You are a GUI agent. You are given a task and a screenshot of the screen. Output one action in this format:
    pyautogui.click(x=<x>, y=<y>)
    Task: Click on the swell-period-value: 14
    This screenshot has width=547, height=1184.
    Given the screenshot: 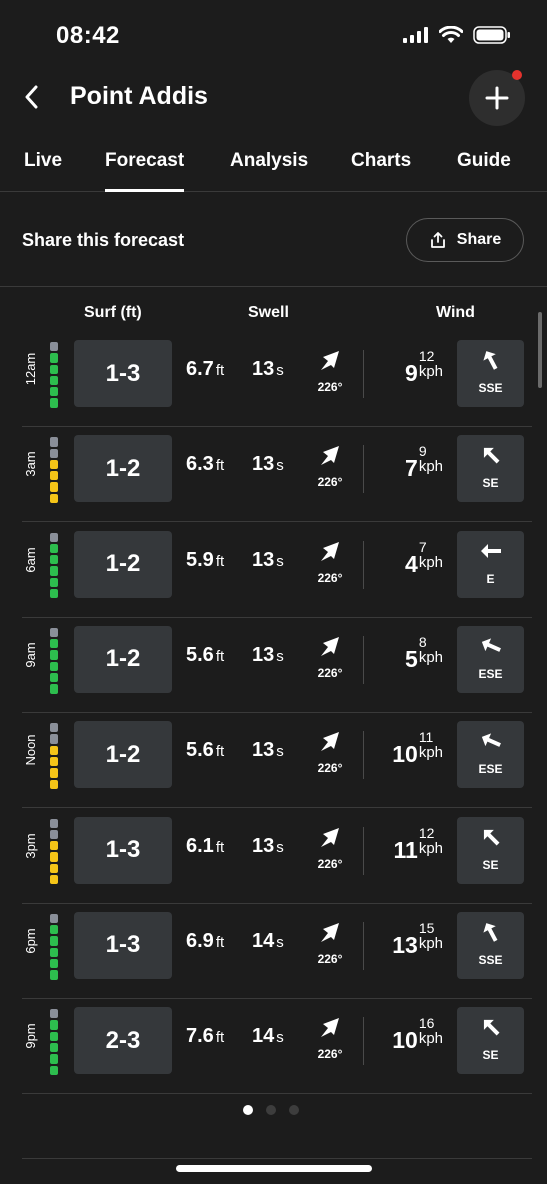 What is the action you would take?
    pyautogui.click(x=263, y=940)
    